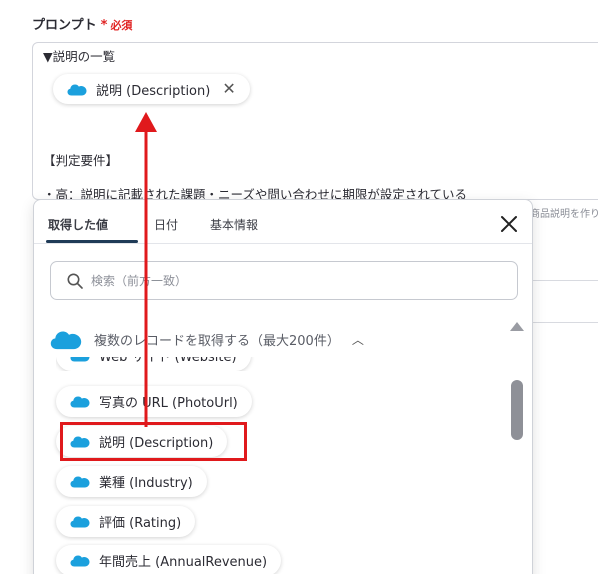  Describe the element at coordinates (217, 341) in the screenshot. I see `group-title: 複数のレコードを取得する（最大200件）` at that location.